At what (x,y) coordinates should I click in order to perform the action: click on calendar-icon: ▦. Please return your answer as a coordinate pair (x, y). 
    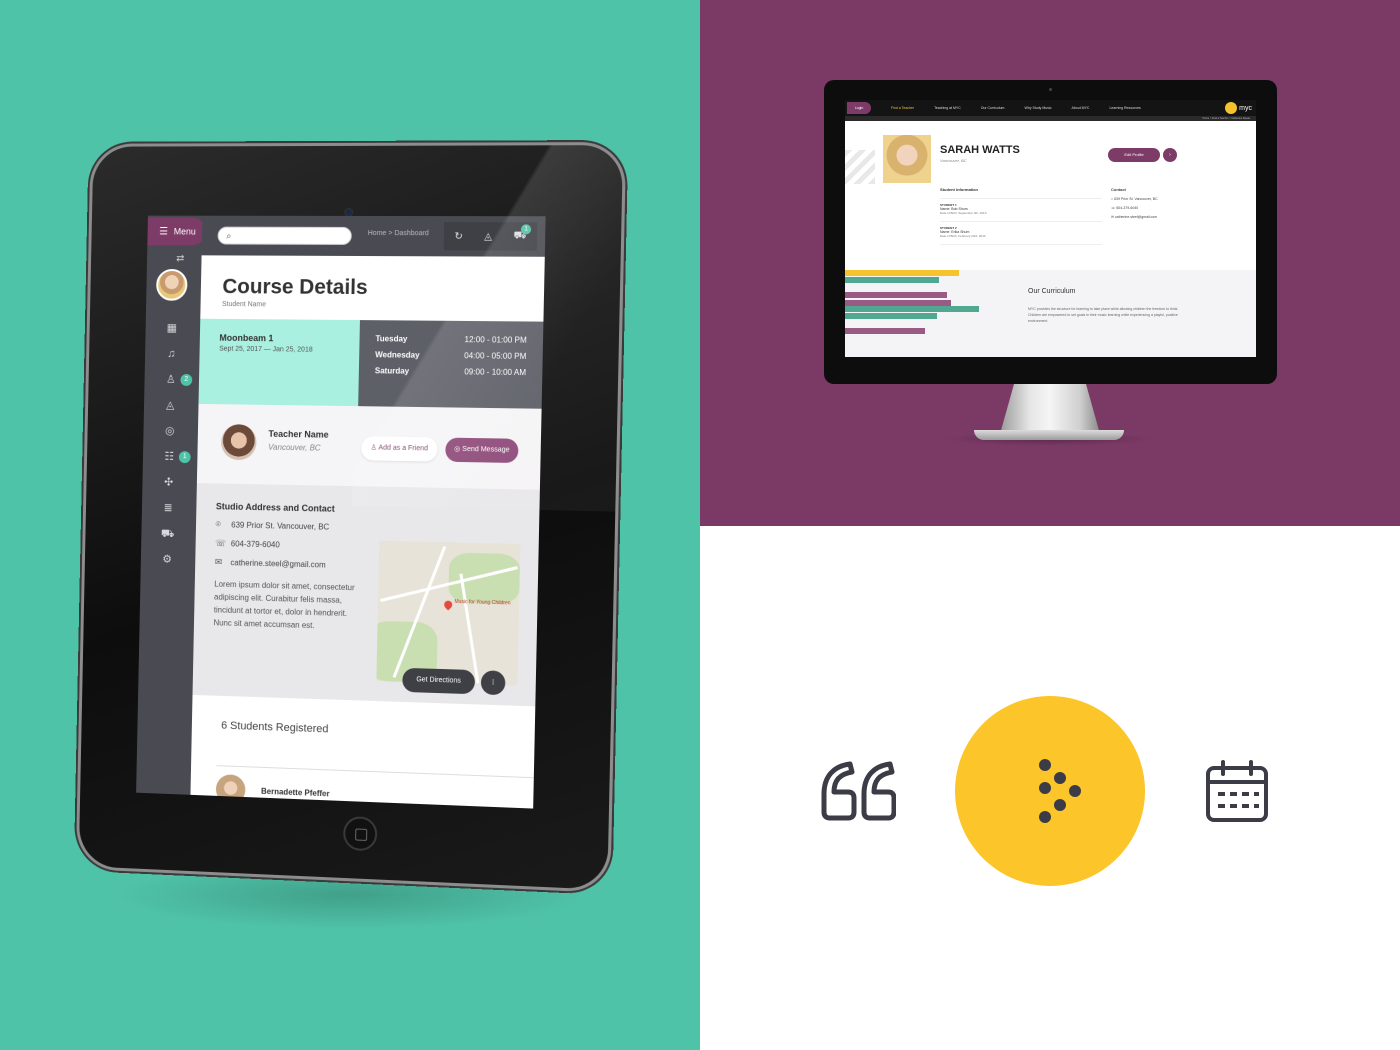
    Looking at the image, I should click on (172, 328).